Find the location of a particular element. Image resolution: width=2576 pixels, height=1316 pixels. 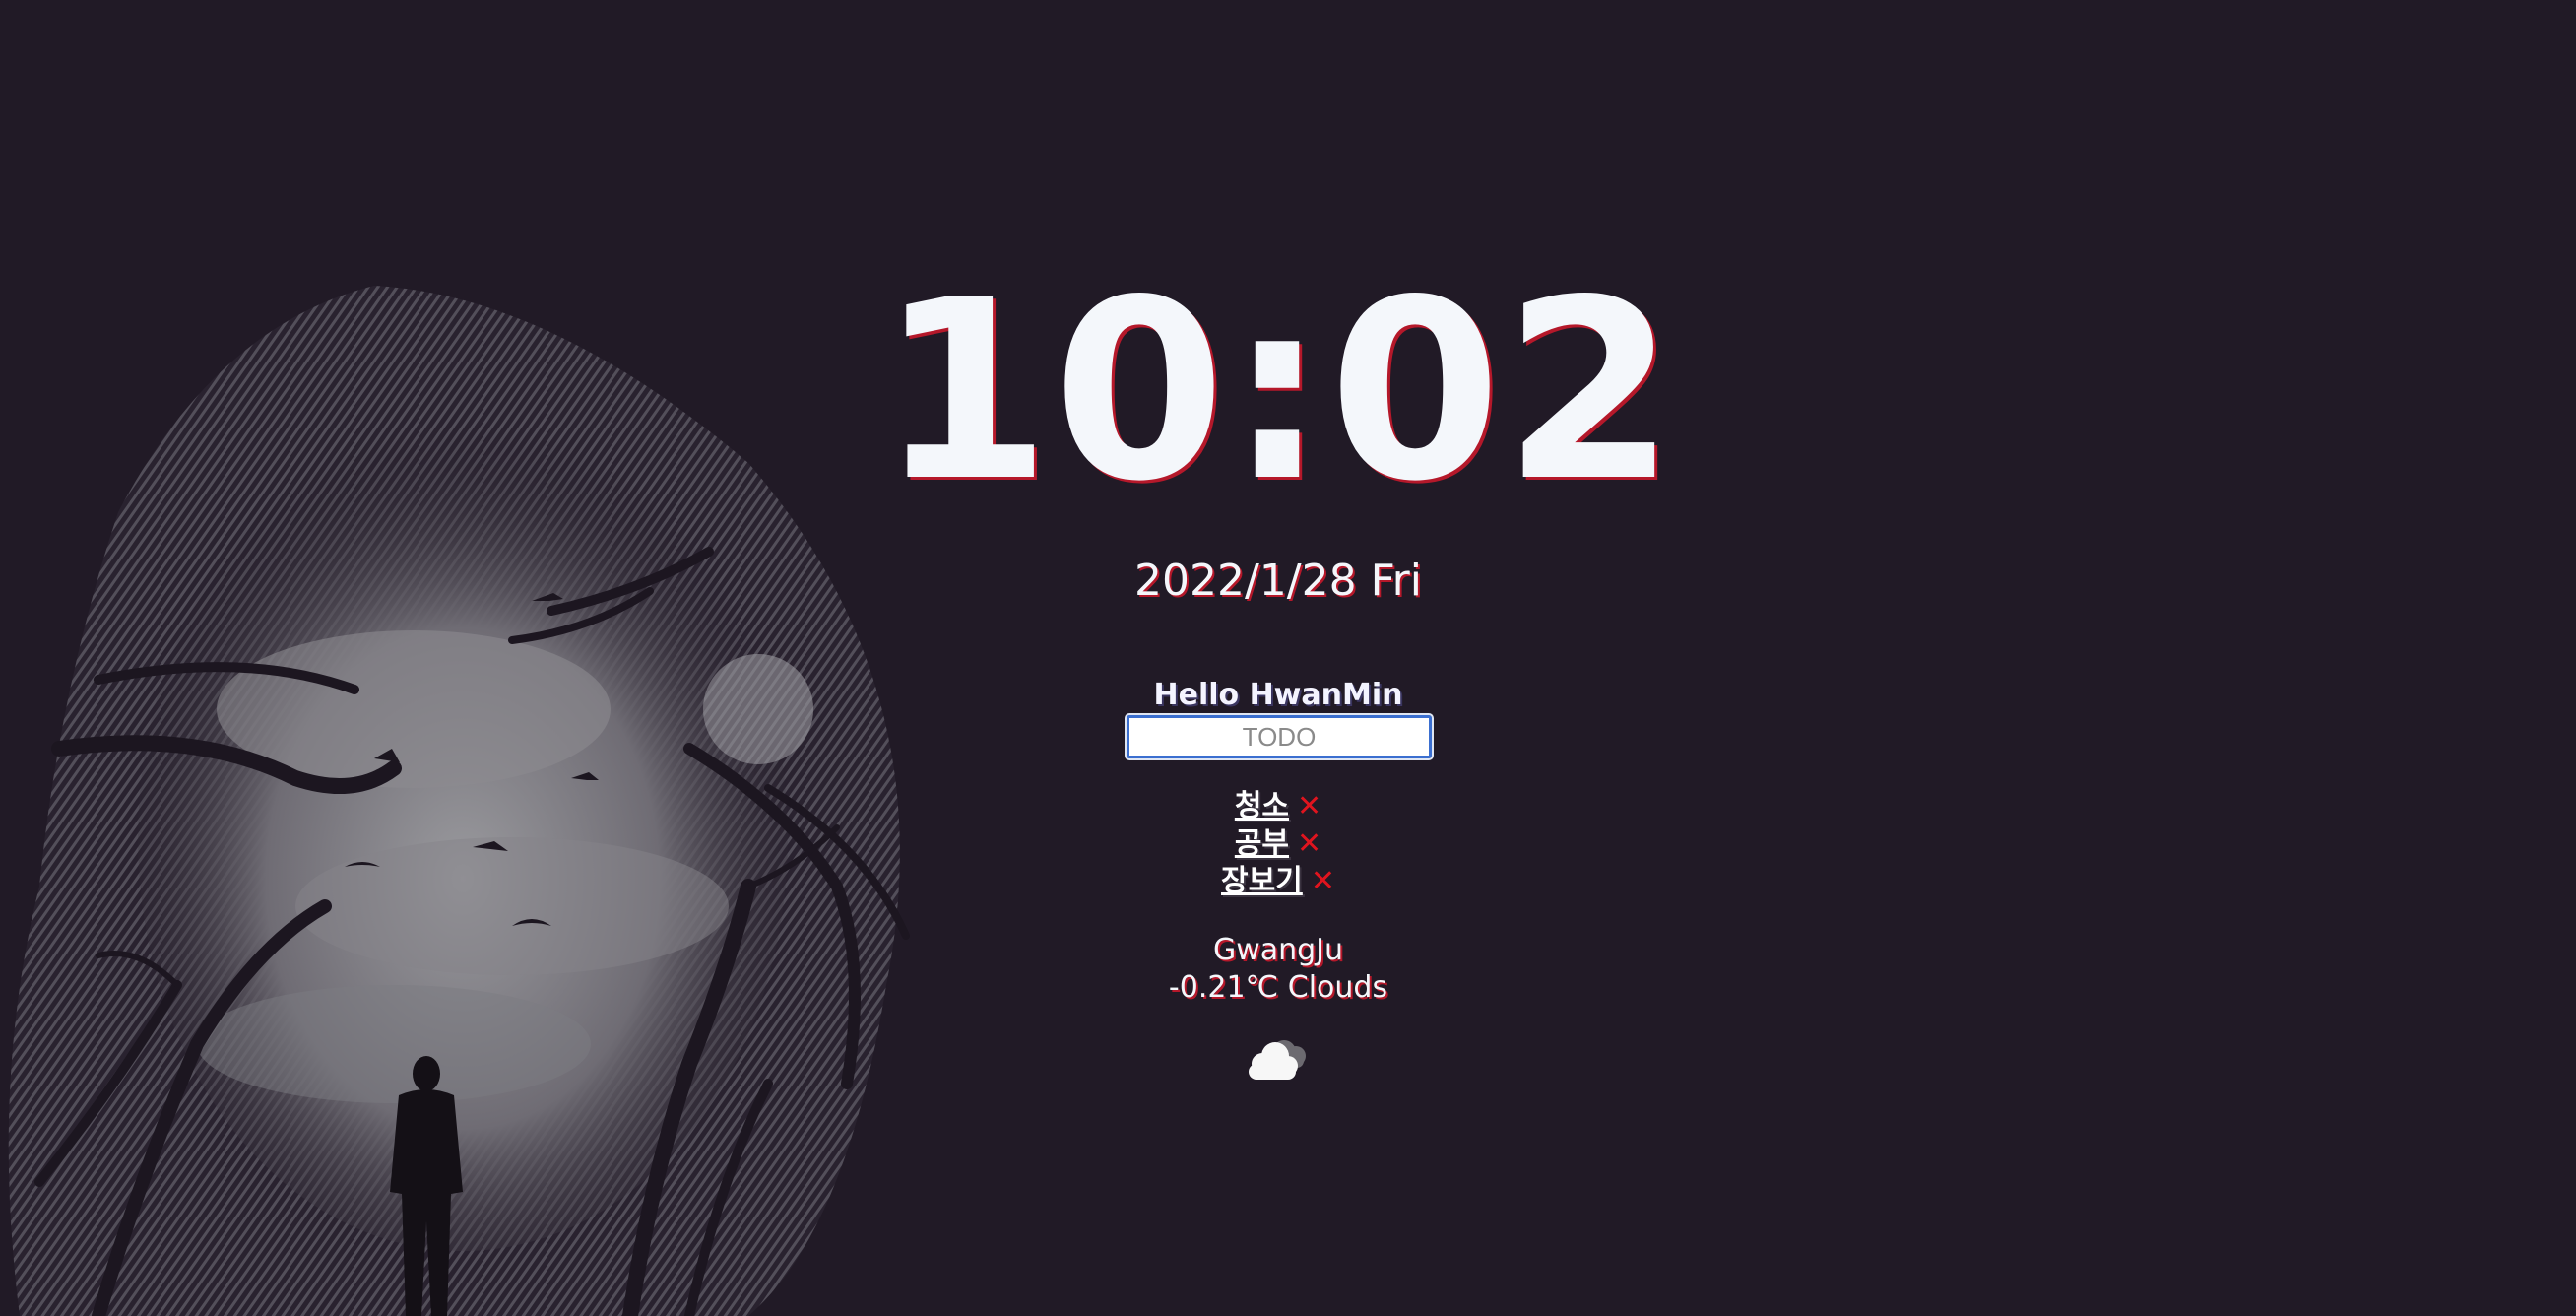

todo-item: 청소 ✕ is located at coordinates (1278, 807).